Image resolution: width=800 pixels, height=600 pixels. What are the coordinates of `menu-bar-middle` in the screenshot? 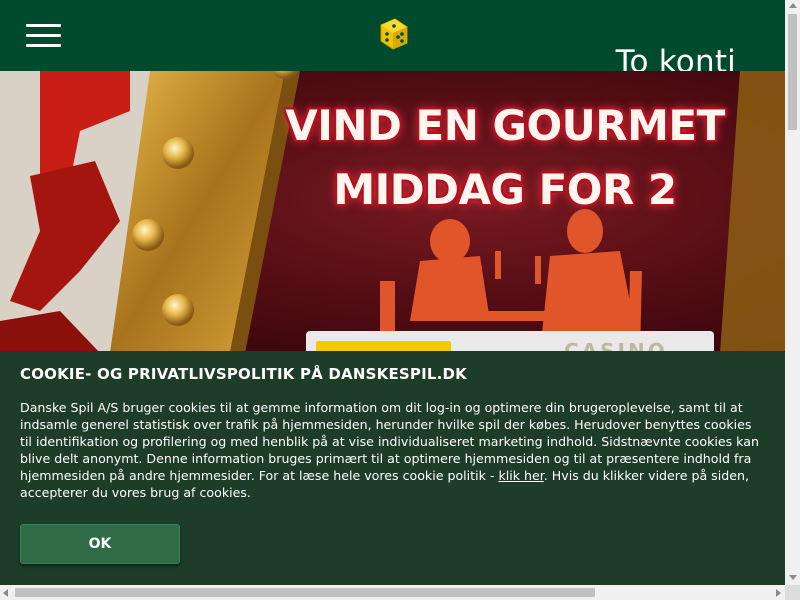 It's located at (43, 35).